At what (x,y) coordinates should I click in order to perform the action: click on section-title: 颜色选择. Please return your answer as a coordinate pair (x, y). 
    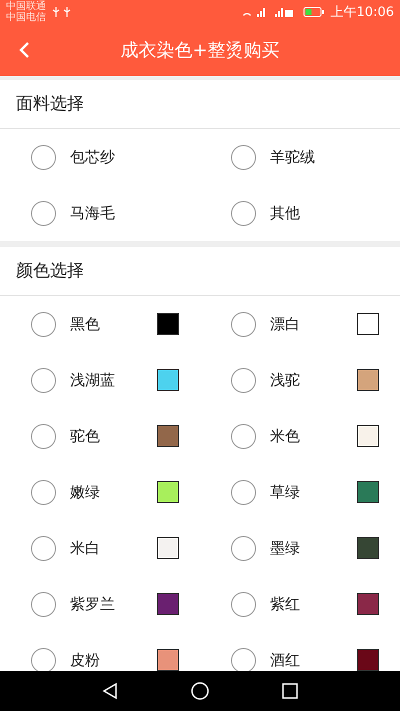
    Looking at the image, I should click on (200, 271).